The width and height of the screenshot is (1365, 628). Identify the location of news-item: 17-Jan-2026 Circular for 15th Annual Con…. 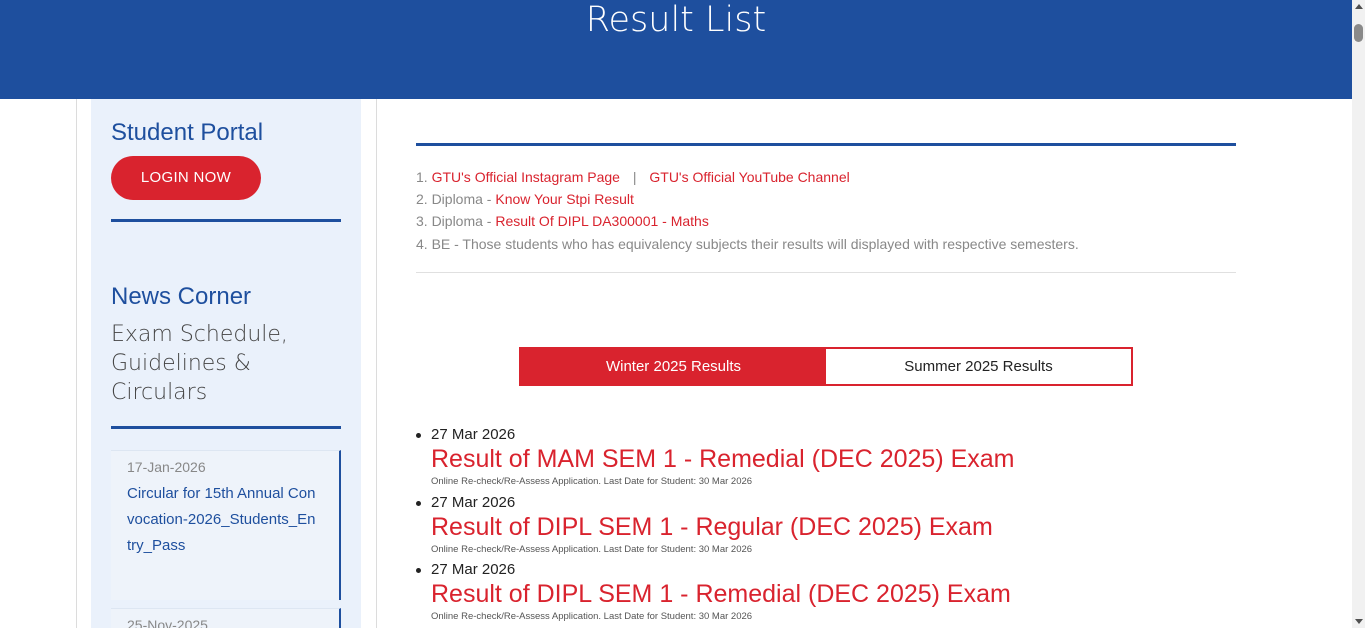
(226, 525).